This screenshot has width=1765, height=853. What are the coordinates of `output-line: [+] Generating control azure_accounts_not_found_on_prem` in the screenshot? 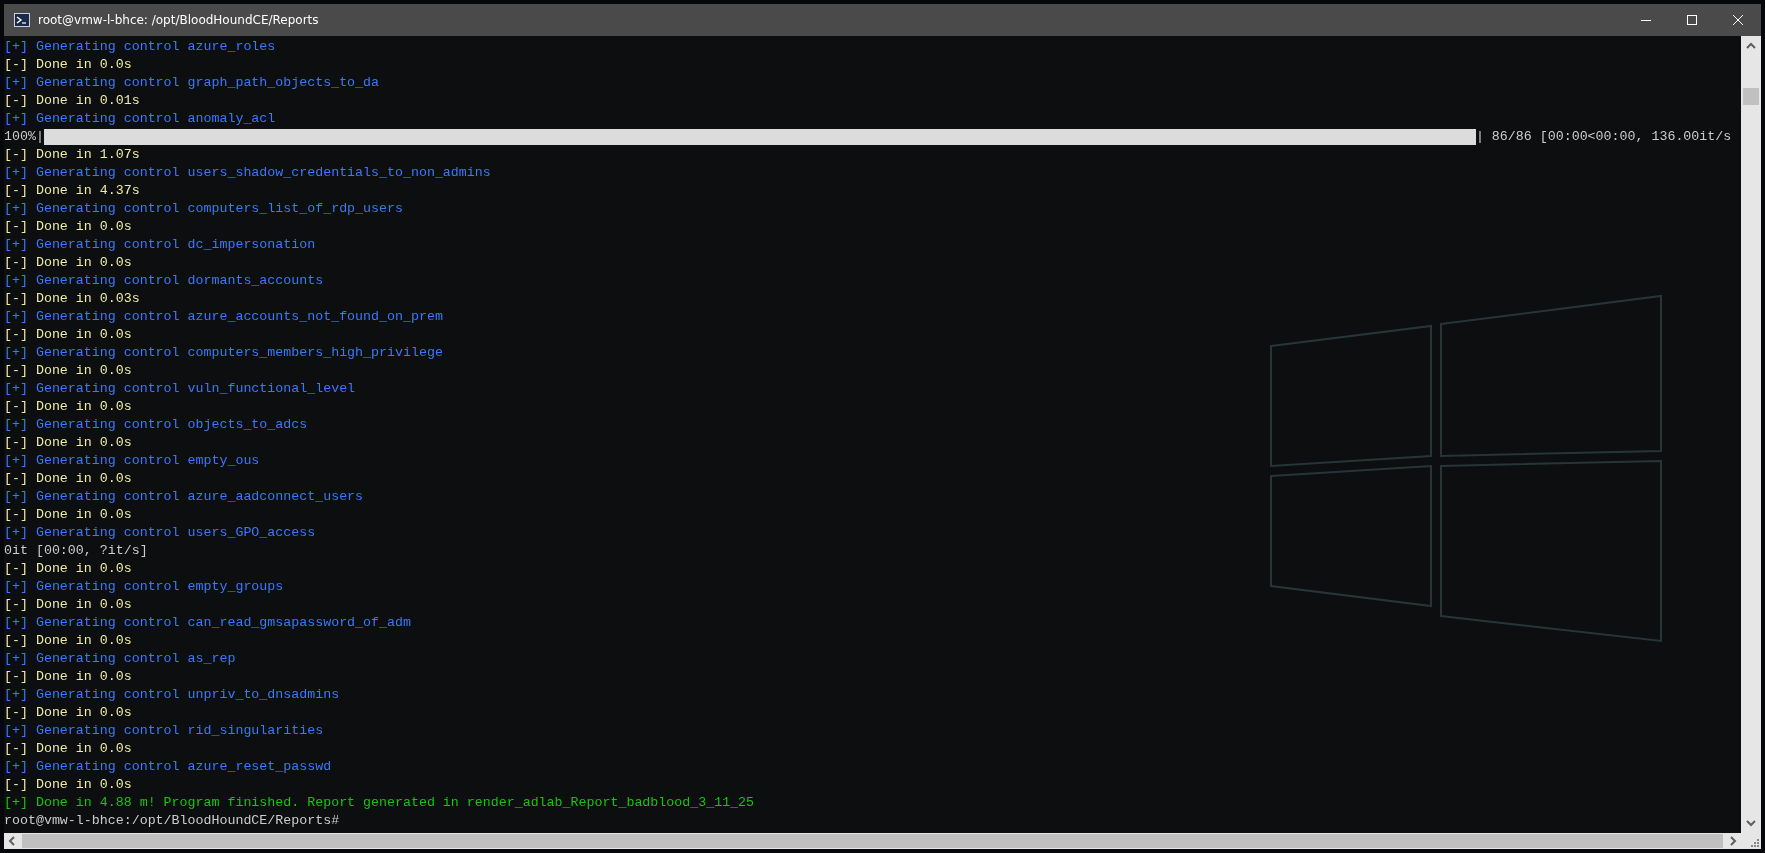 It's located at (223, 317).